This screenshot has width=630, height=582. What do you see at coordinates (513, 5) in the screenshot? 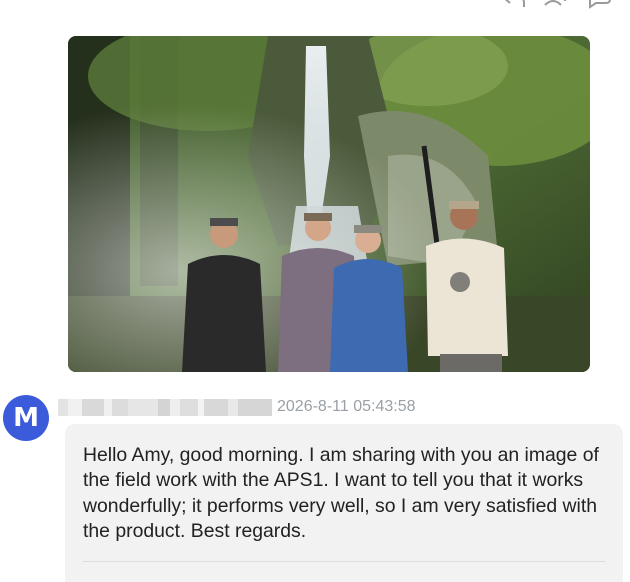
I see `reply-icon` at bounding box center [513, 5].